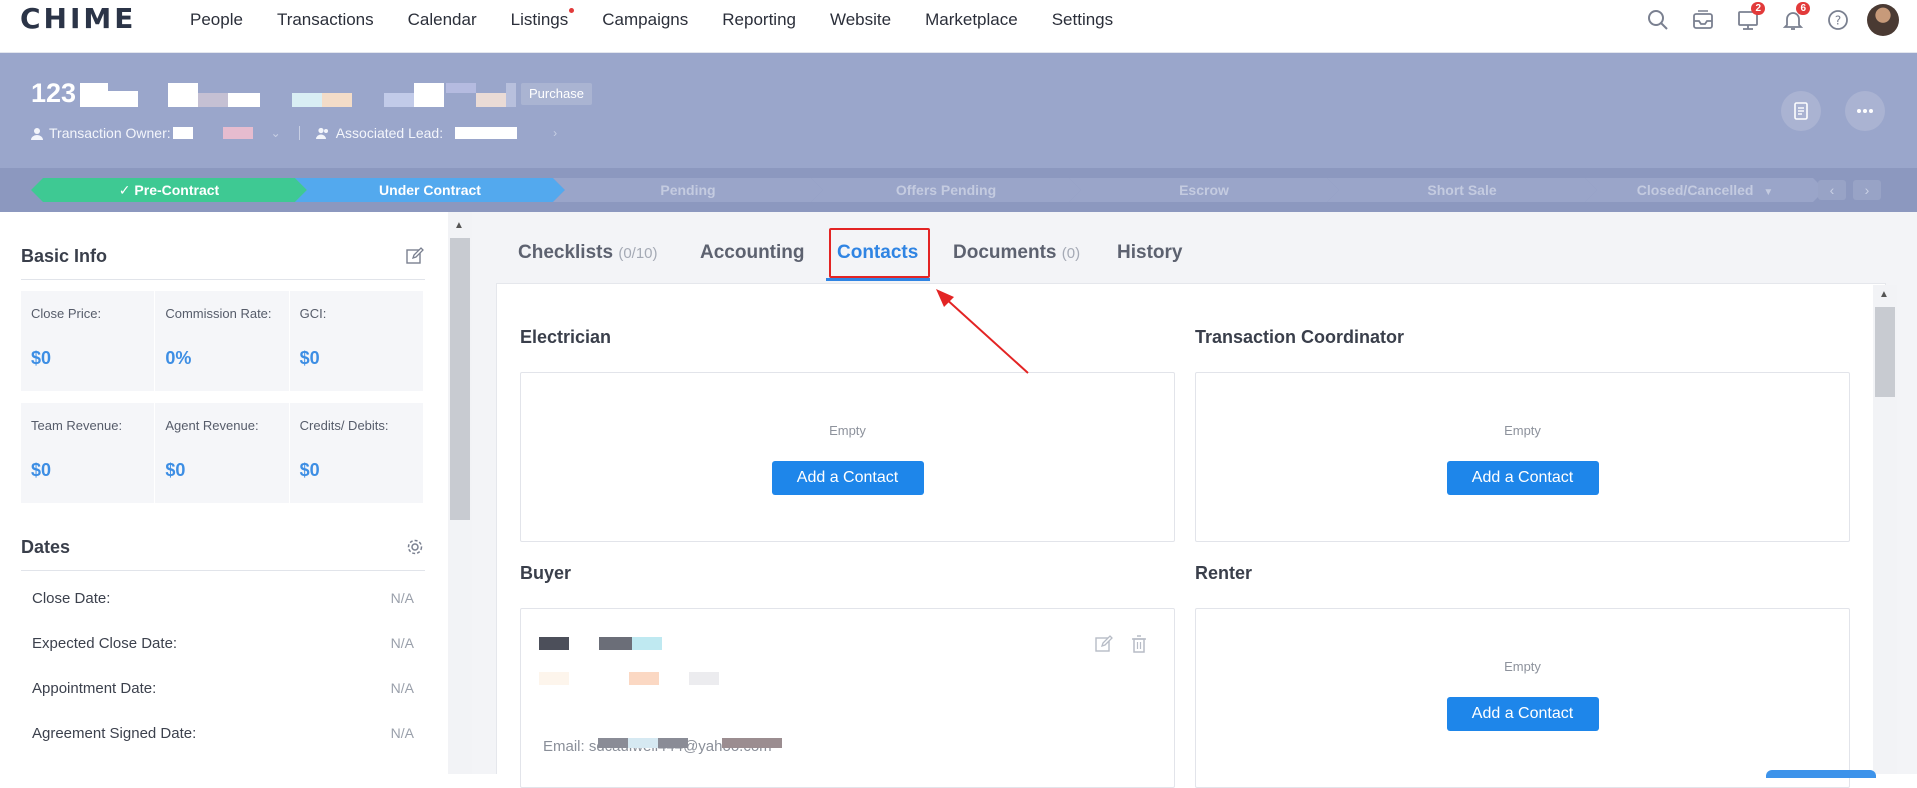  I want to click on left-scrollbar: ▲, so click(460, 493).